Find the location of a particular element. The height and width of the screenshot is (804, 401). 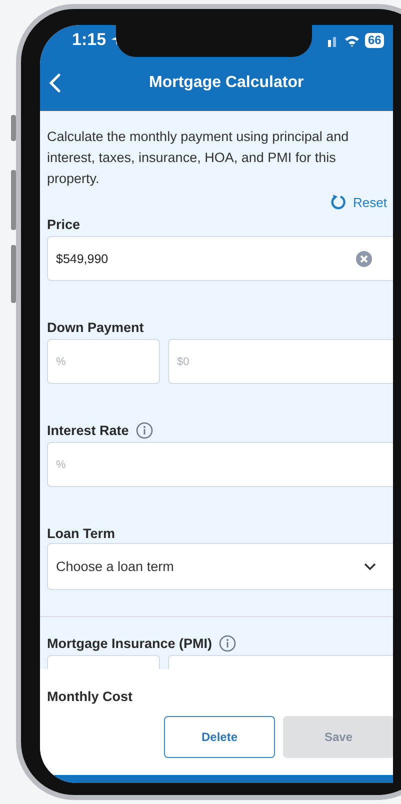

loan-term-dropdown: Choose a loan term is located at coordinates (220, 566).